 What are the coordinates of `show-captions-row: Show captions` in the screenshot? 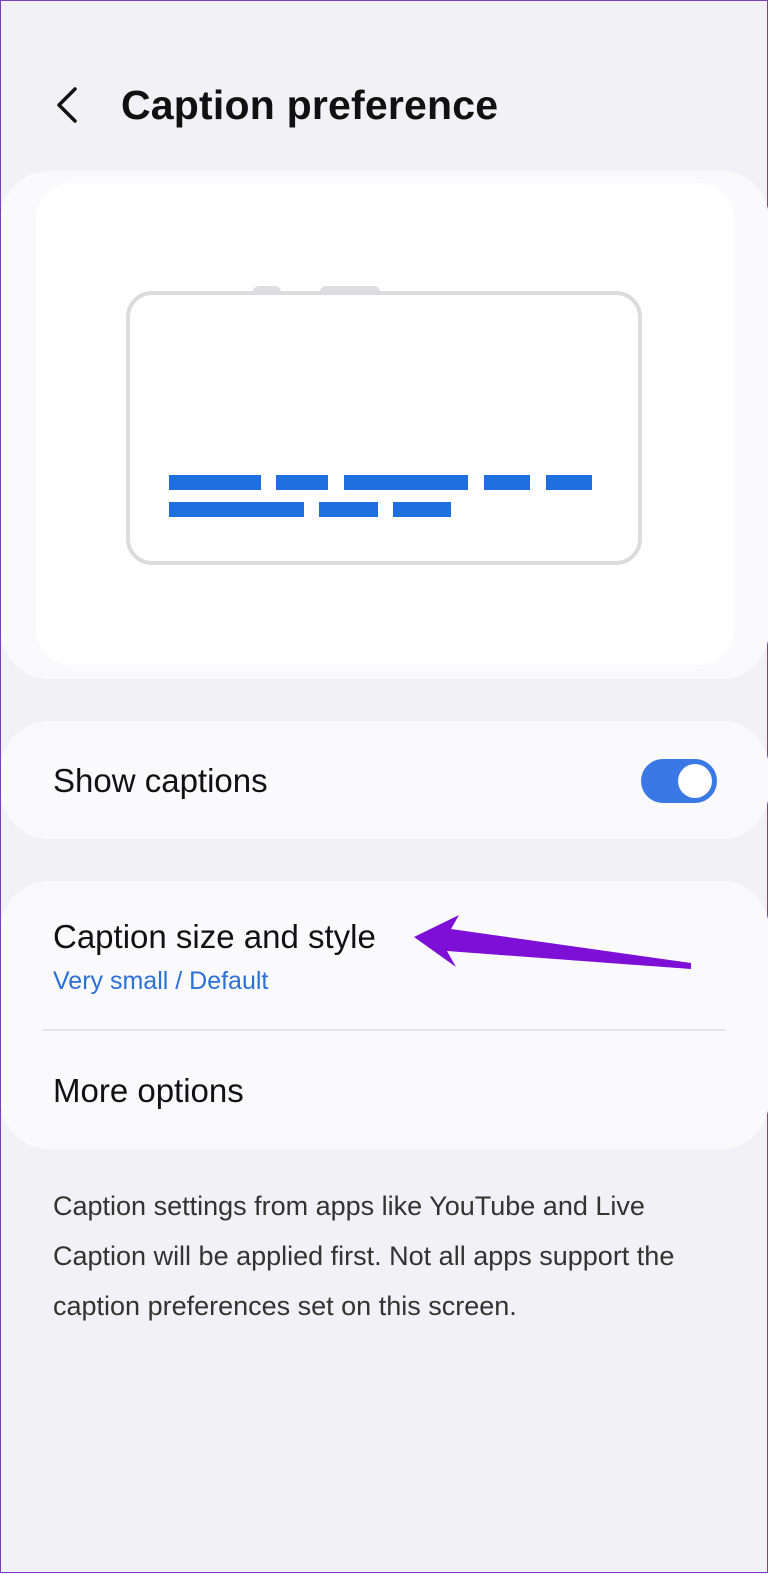 It's located at (384, 780).